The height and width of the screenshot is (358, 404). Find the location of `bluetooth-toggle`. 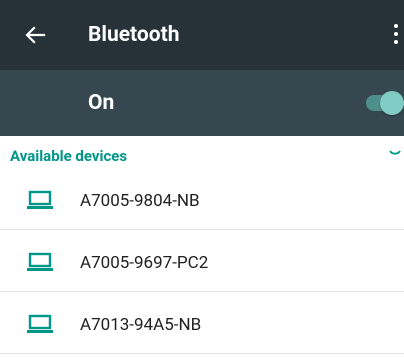

bluetooth-toggle is located at coordinates (385, 103).